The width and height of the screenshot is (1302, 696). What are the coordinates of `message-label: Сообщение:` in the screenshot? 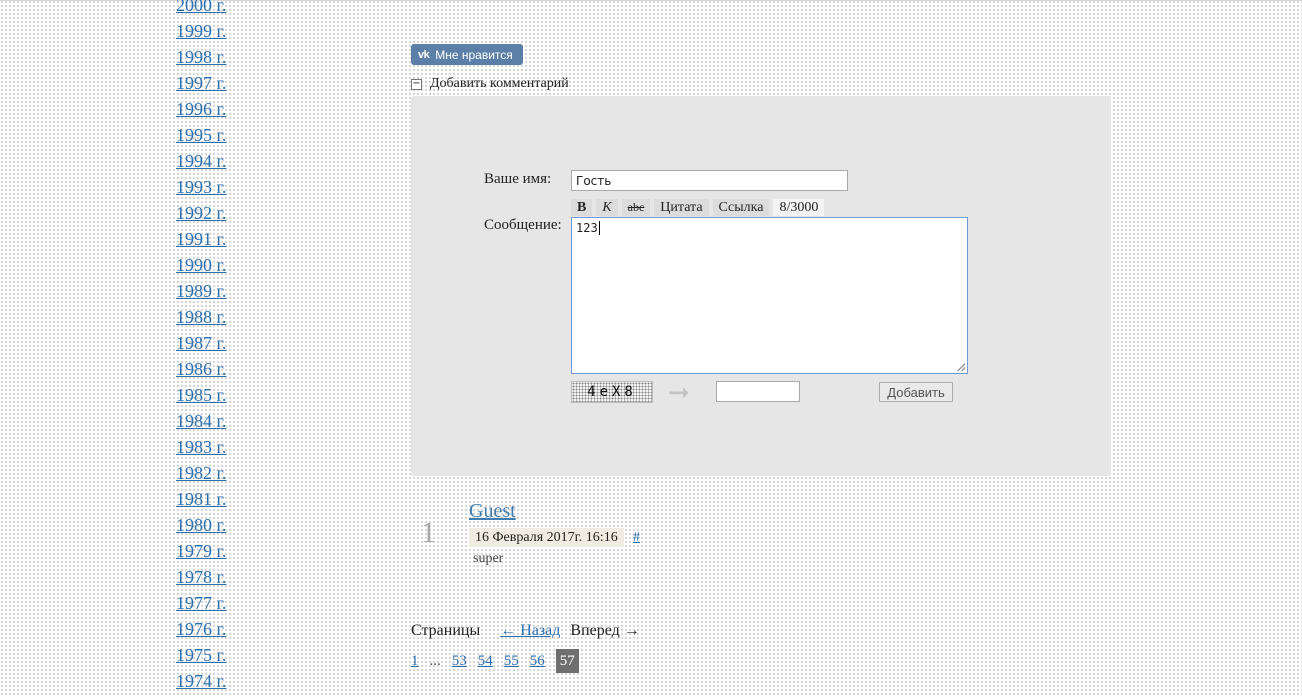 It's located at (523, 225).